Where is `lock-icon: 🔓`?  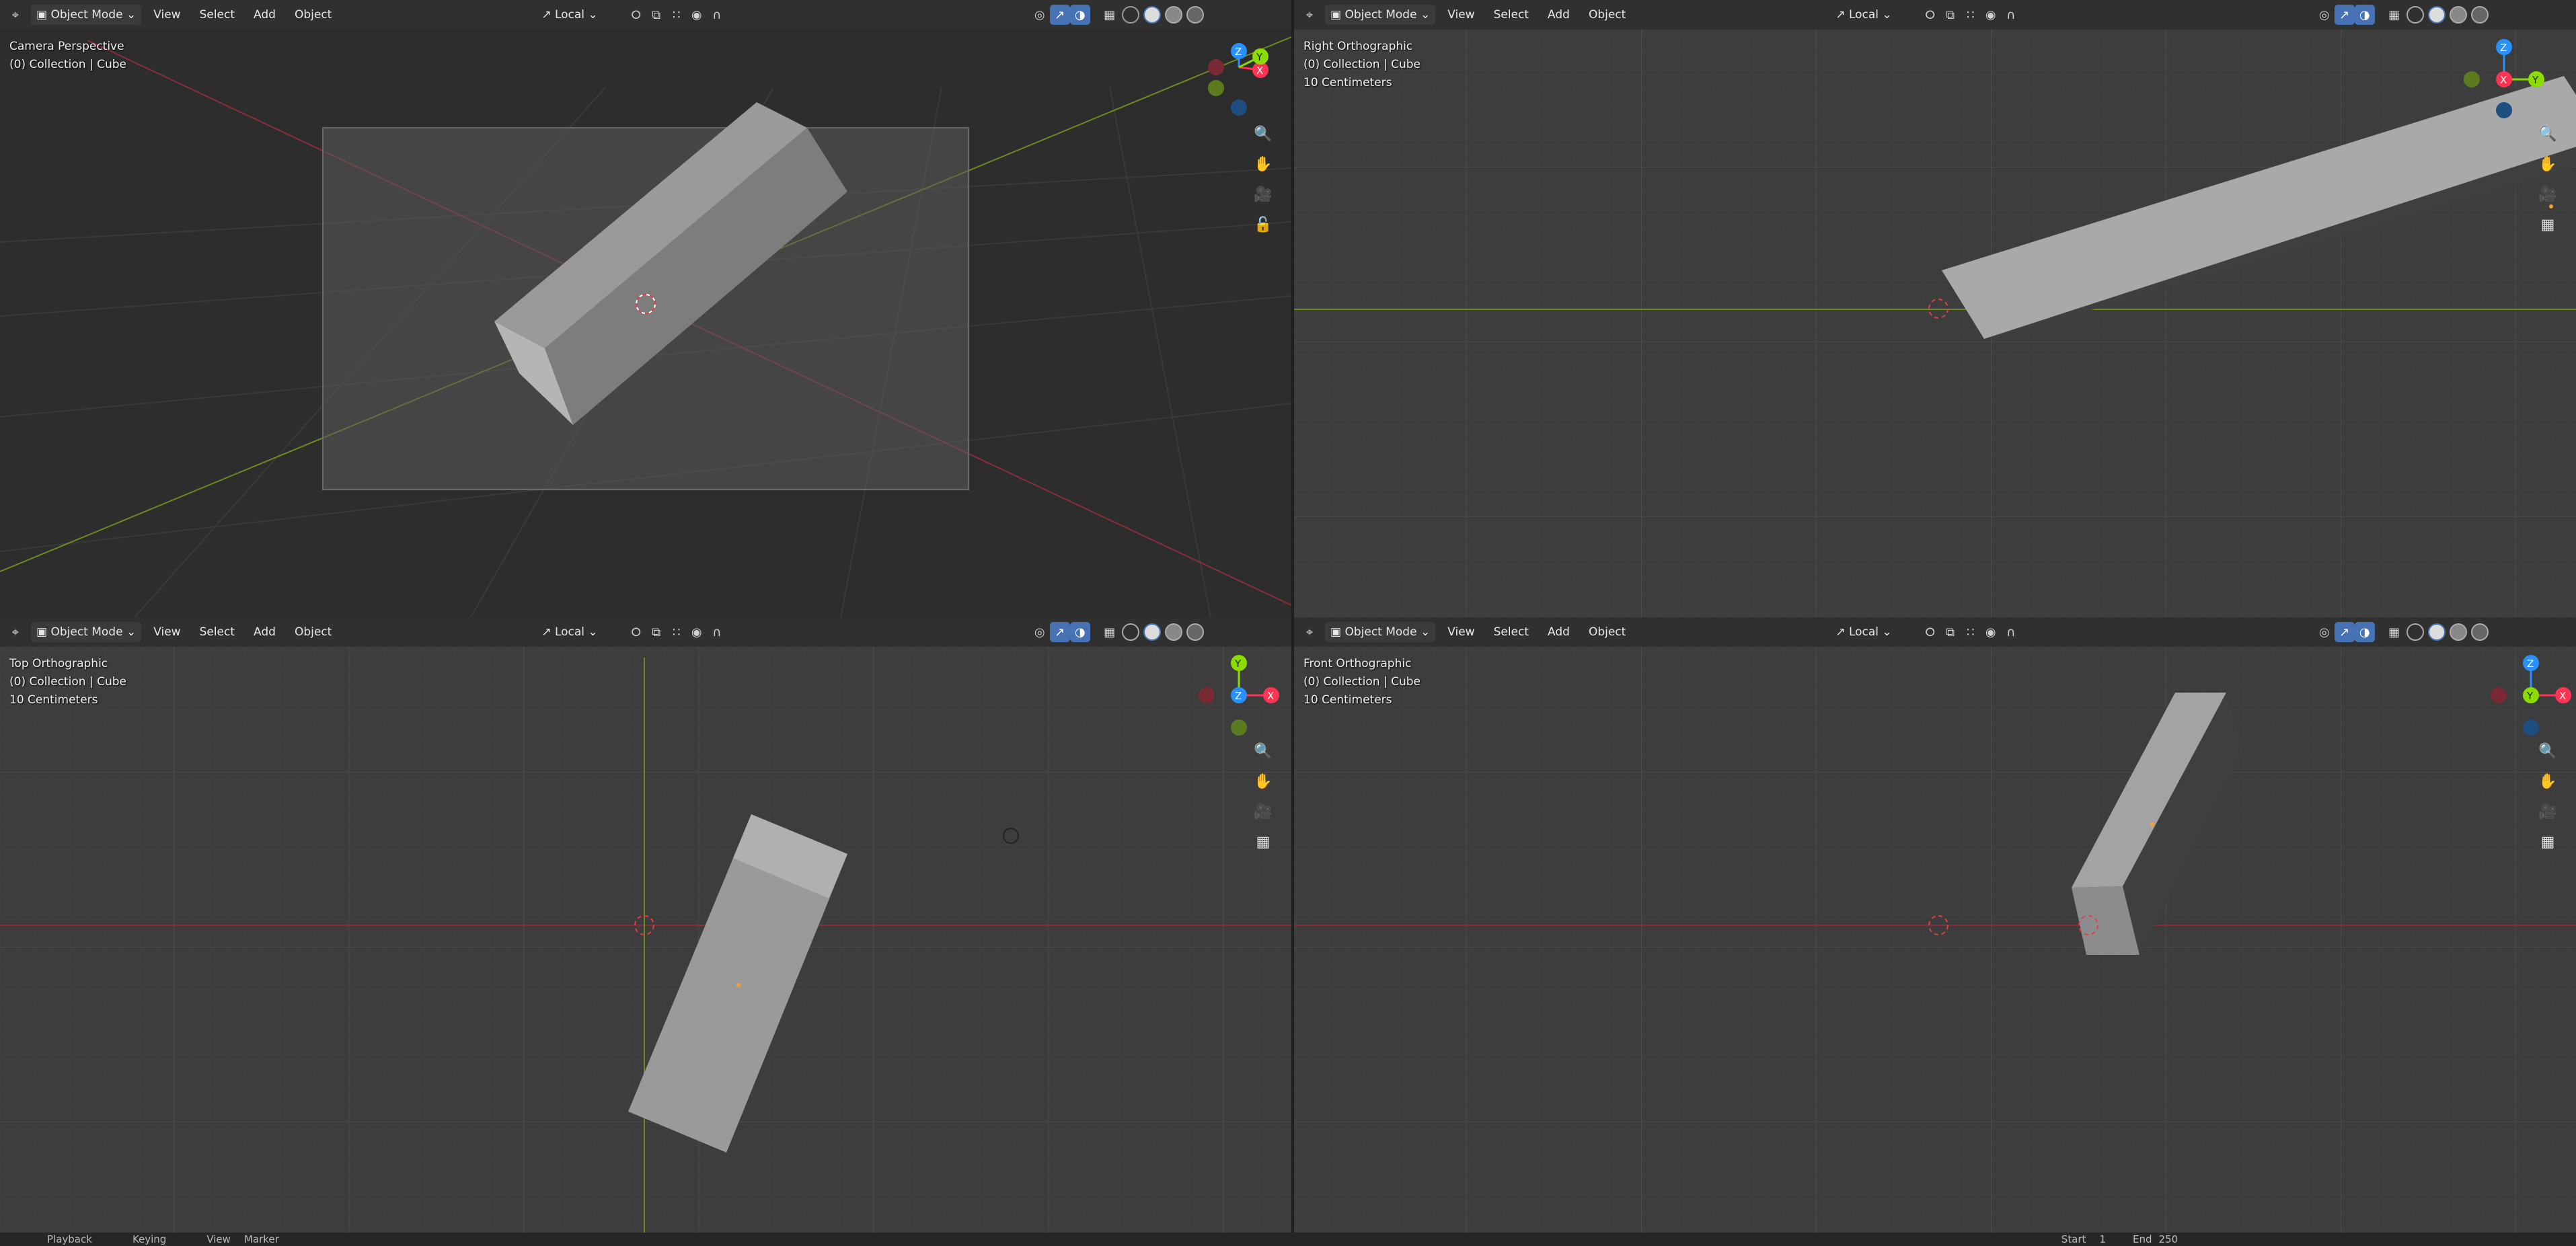 lock-icon: 🔓 is located at coordinates (1263, 224).